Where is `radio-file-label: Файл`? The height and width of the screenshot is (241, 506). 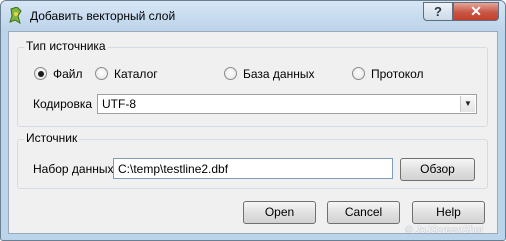
radio-file-label: Файл is located at coordinates (68, 74).